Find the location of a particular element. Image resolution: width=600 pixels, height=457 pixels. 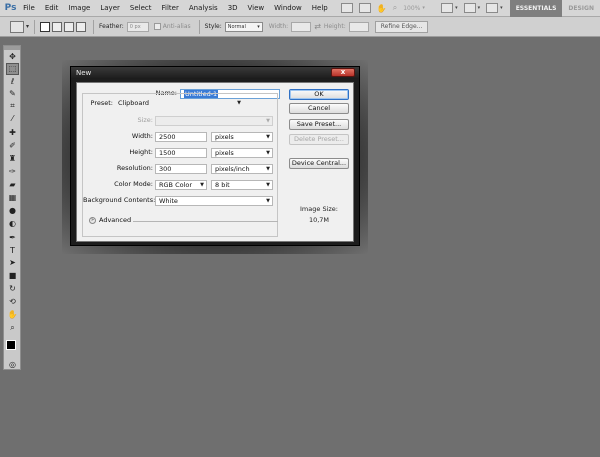

resolution-unit-select: pixels/inch ▼ is located at coordinates (242, 169).